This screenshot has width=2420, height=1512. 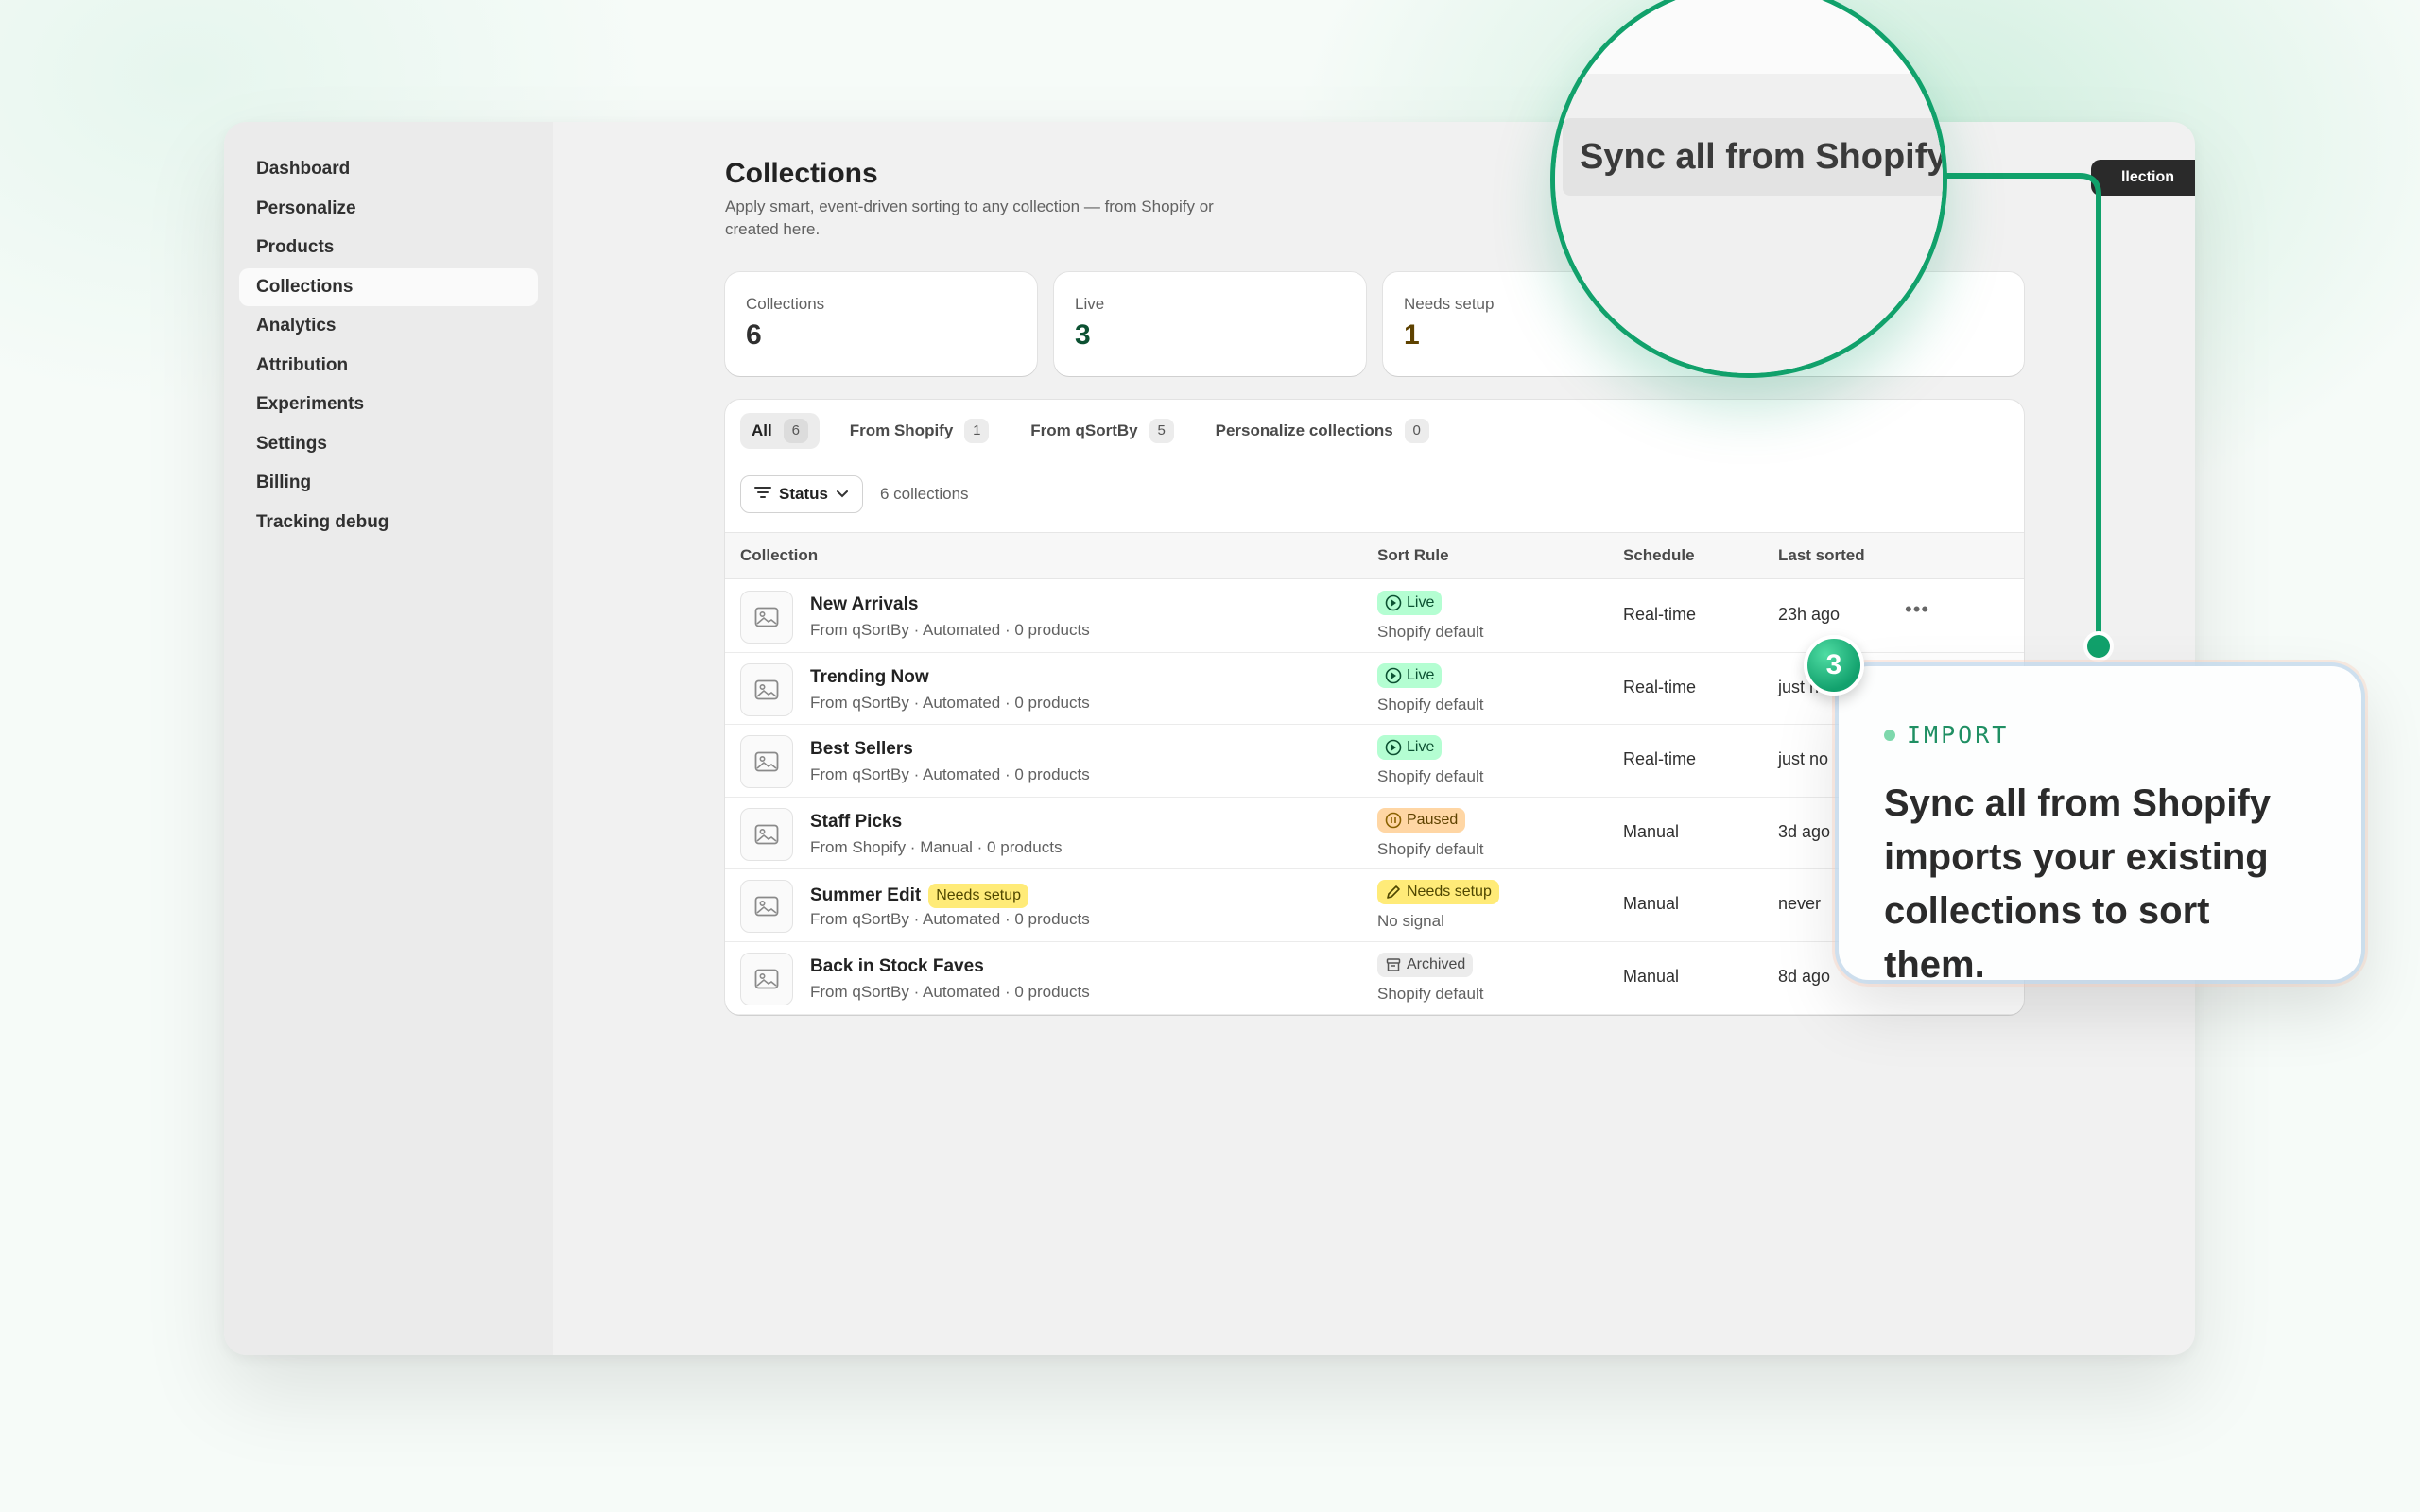 I want to click on column-header-sort-rule: Sort Rule, so click(x=1413, y=555).